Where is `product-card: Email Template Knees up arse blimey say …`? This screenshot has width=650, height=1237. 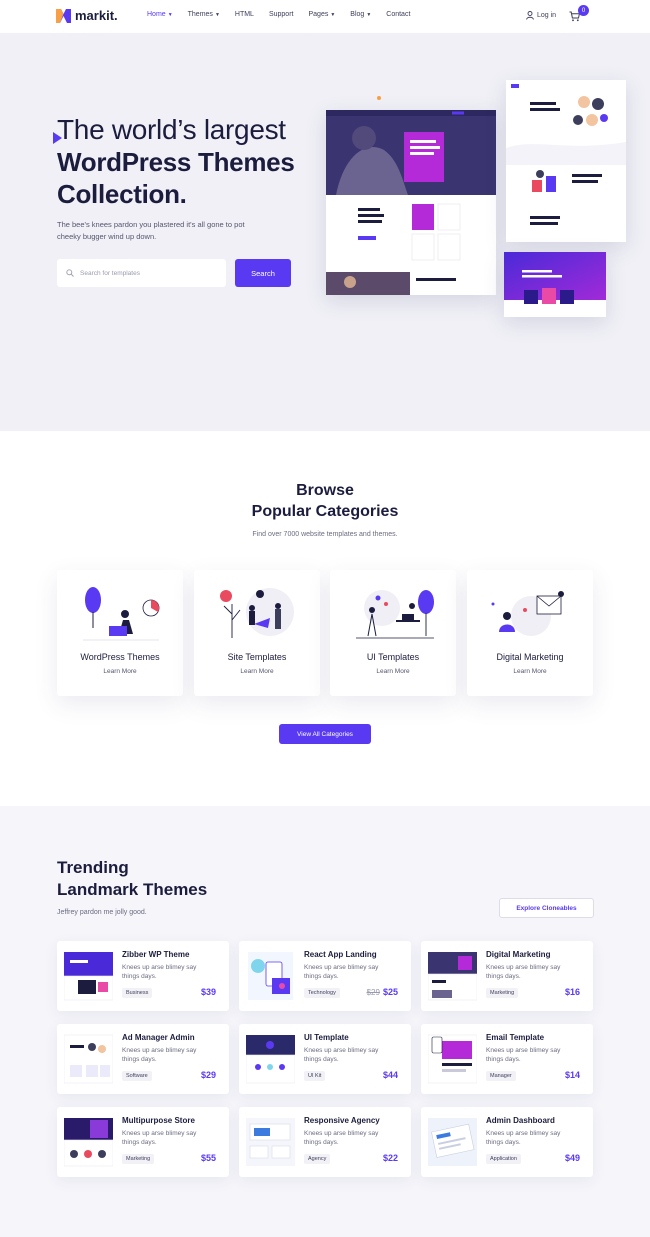
product-card: Email Template Knees up arse blimey say … is located at coordinates (507, 1059).